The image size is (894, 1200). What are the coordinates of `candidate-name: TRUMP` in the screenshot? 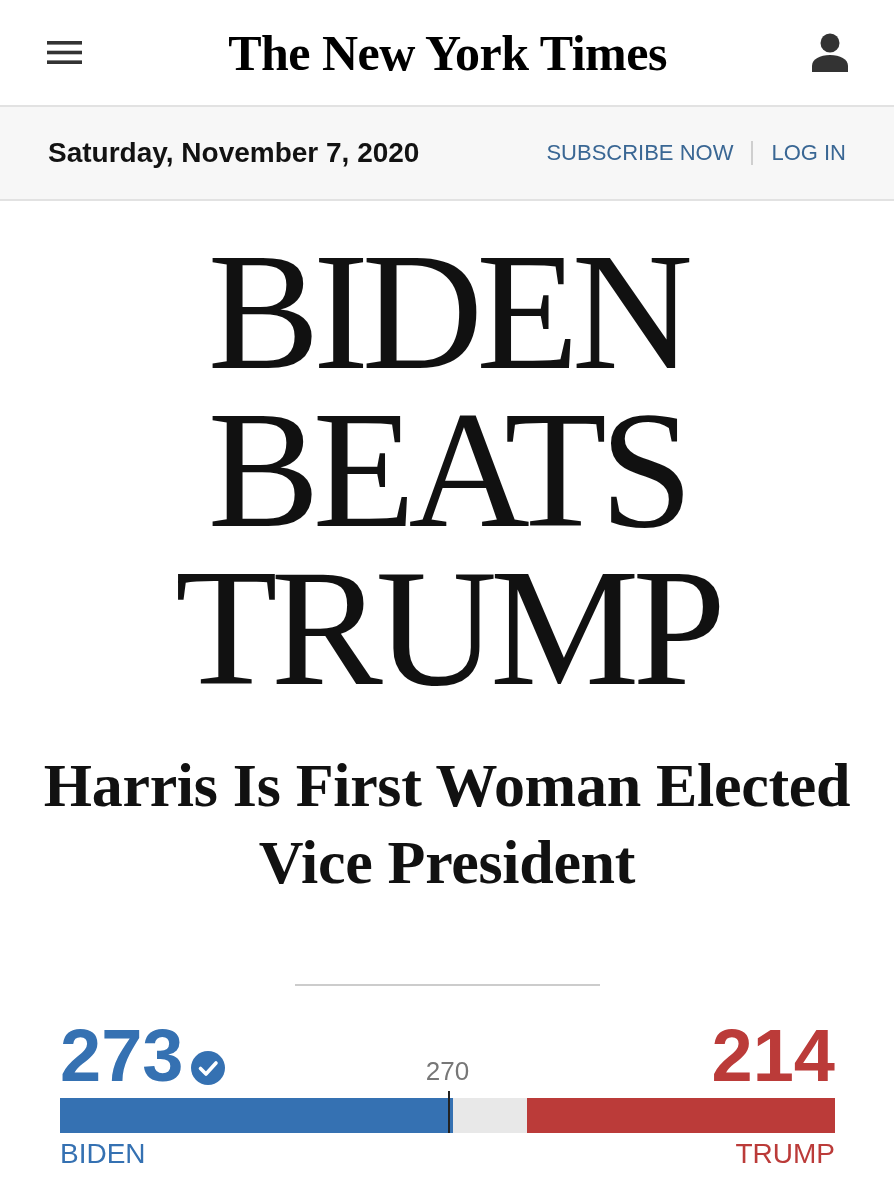 It's located at (785, 1154).